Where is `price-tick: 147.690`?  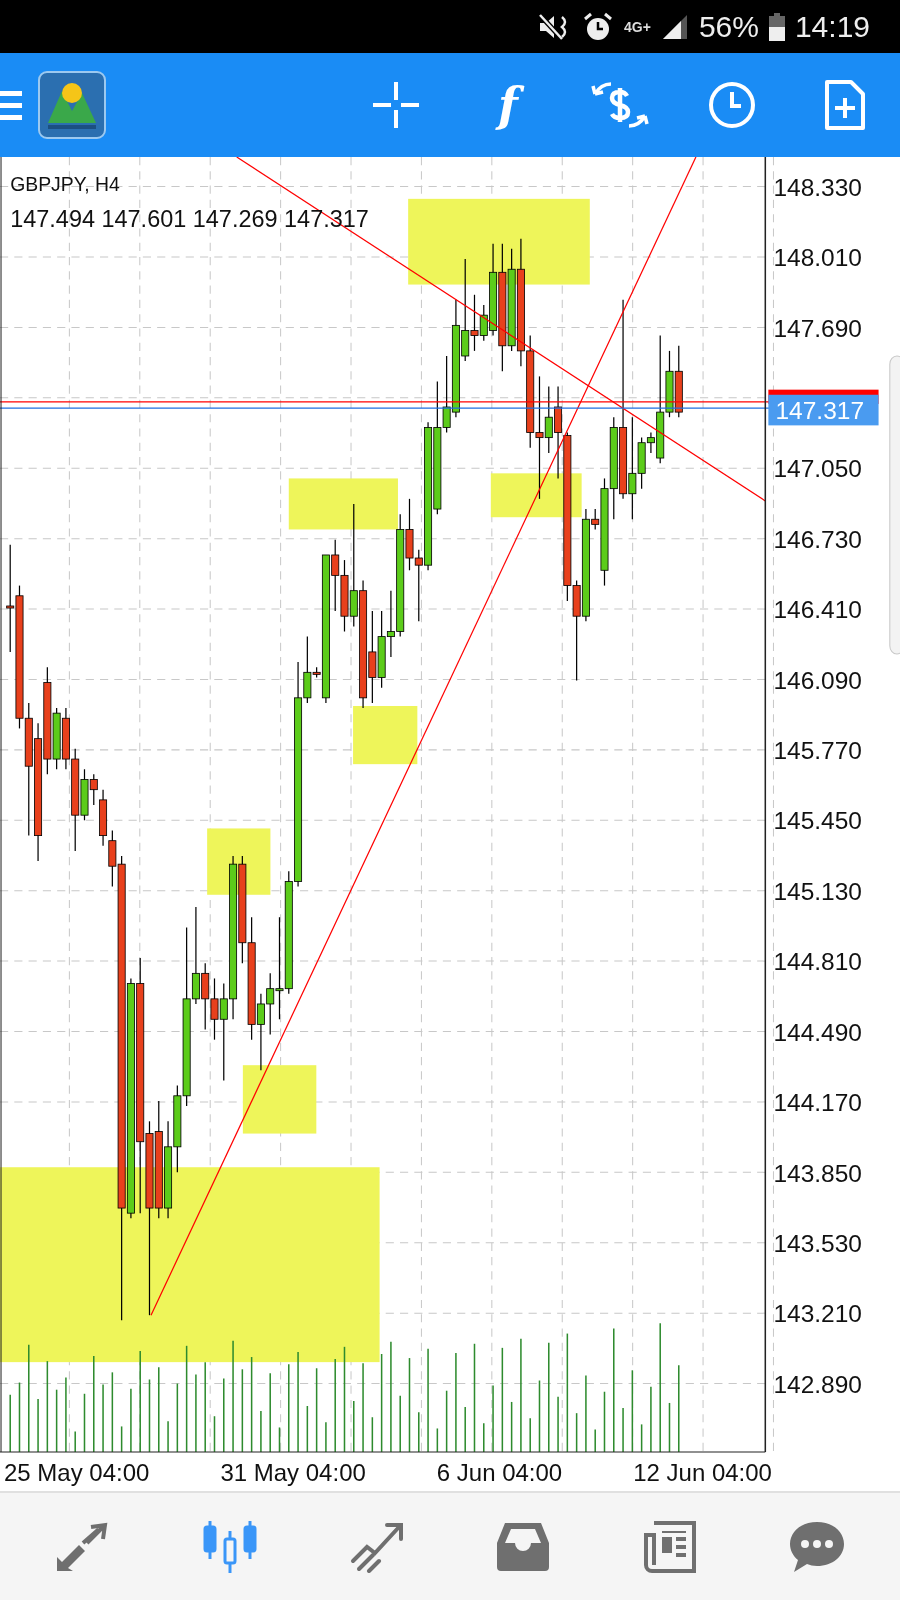 price-tick: 147.690 is located at coordinates (817, 328).